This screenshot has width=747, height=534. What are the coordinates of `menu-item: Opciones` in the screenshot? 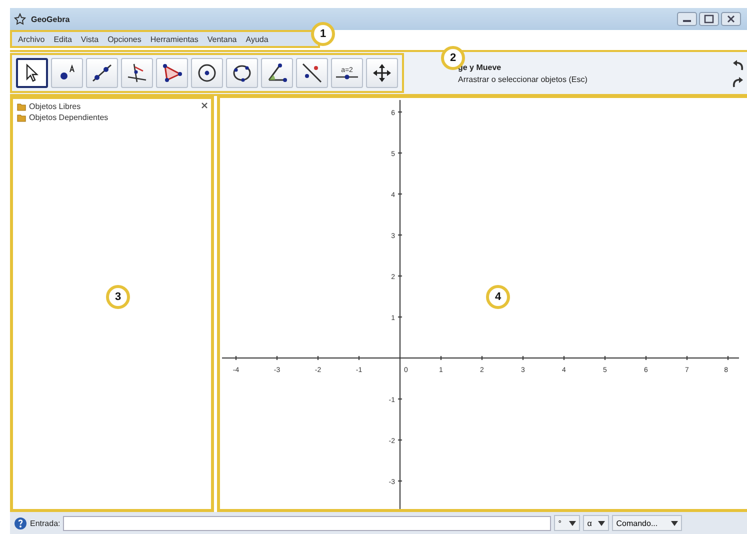 It's located at (125, 39).